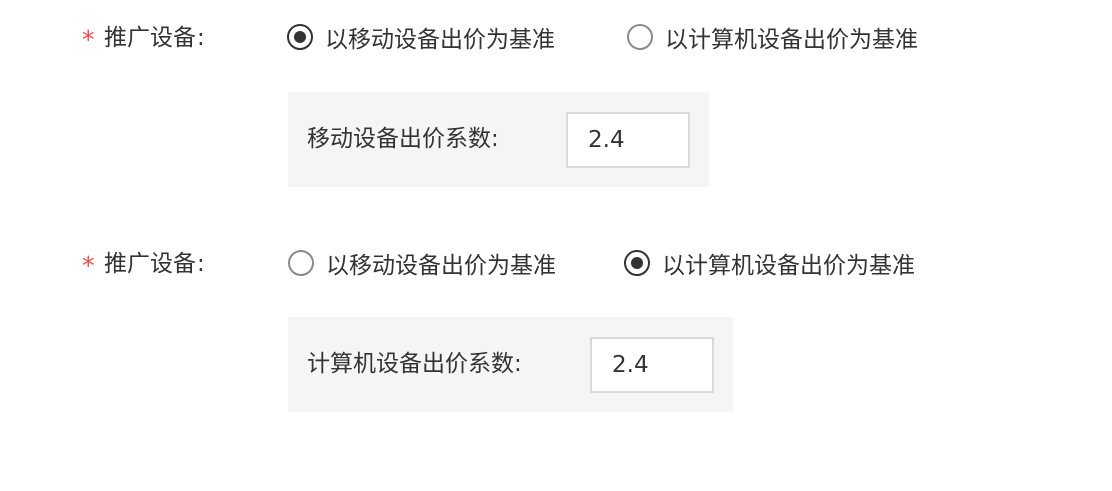  I want to click on device-label-2: * 推广设备:, so click(143, 263).